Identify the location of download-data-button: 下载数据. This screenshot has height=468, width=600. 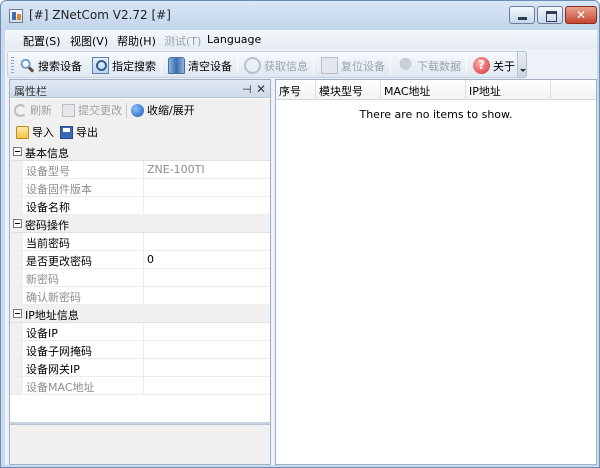
(429, 65).